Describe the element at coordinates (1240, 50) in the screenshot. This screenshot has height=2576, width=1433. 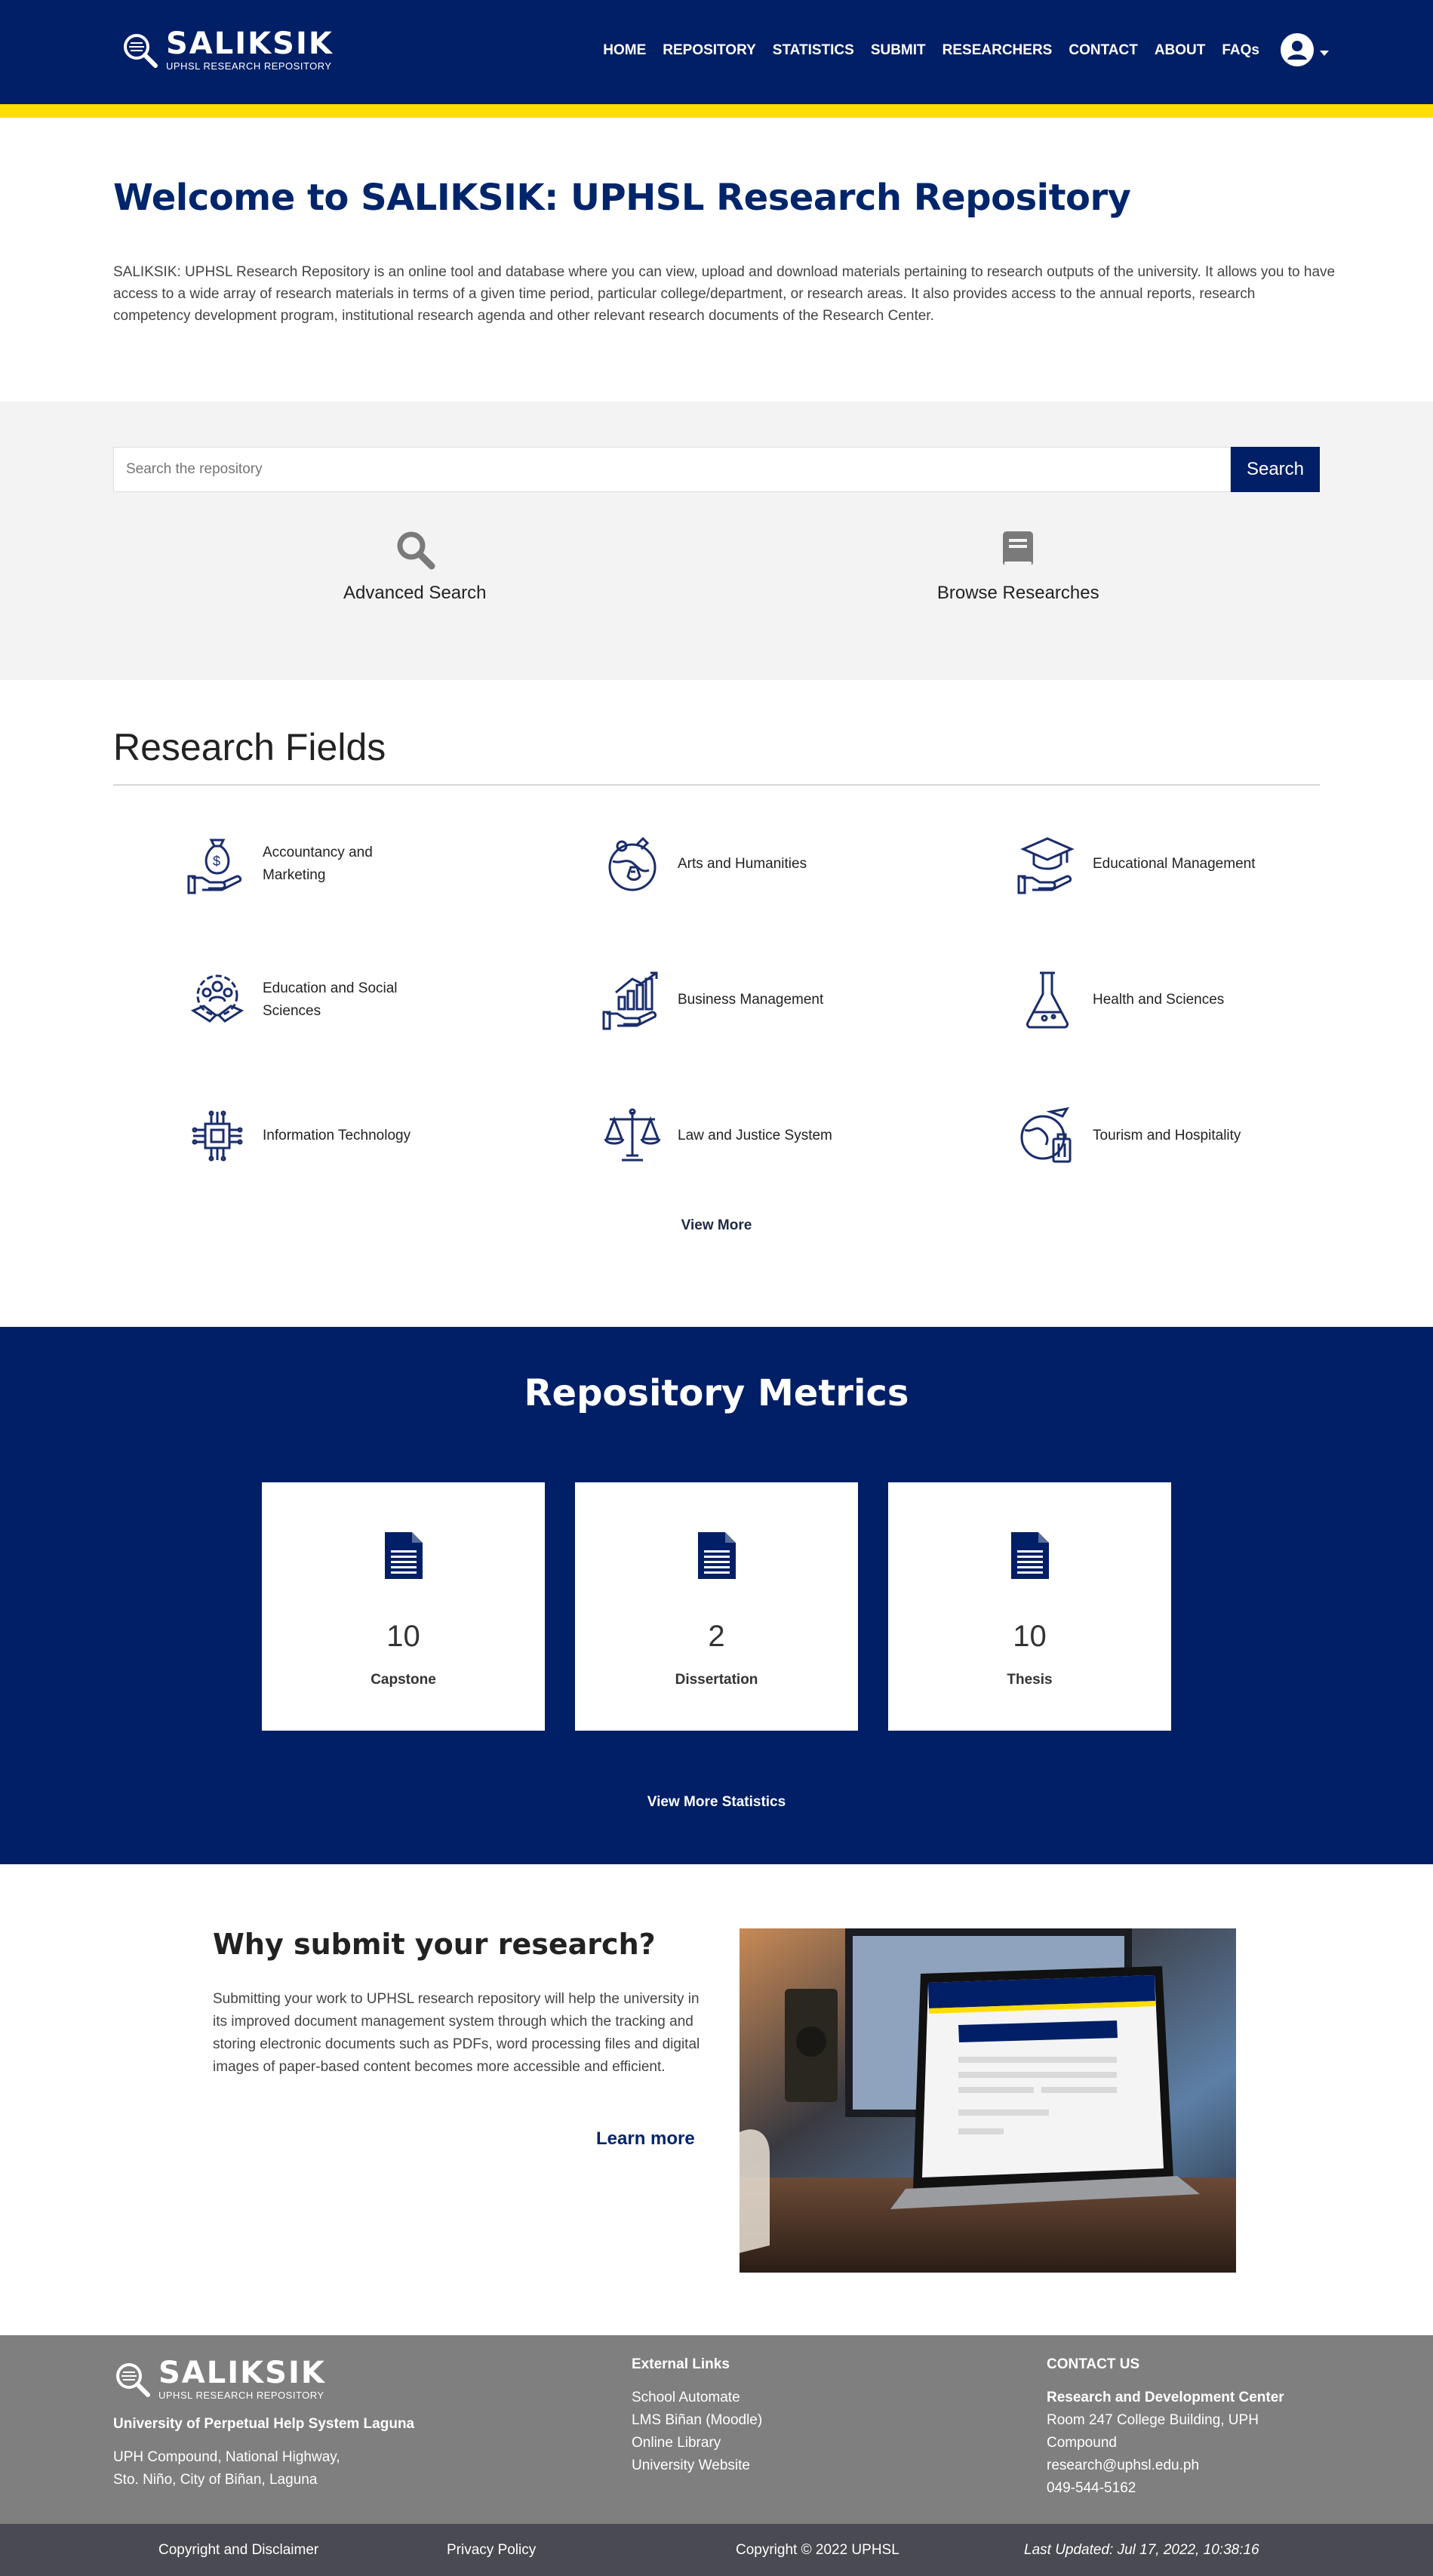
I see `nav-faqs: FAQs` at that location.